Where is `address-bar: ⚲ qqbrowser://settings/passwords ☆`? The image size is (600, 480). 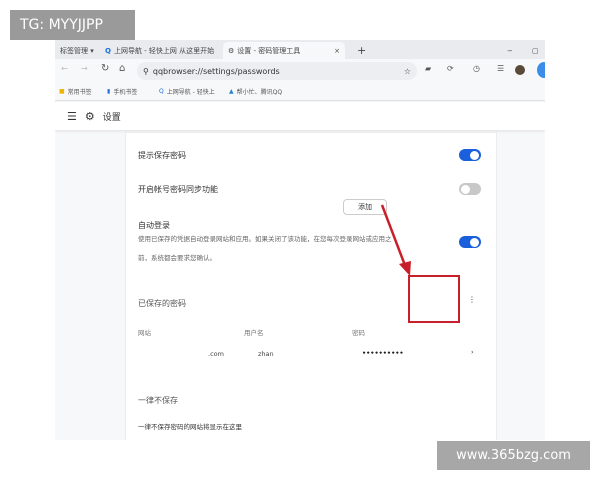 address-bar: ⚲ qqbrowser://settings/passwords ☆ is located at coordinates (277, 71).